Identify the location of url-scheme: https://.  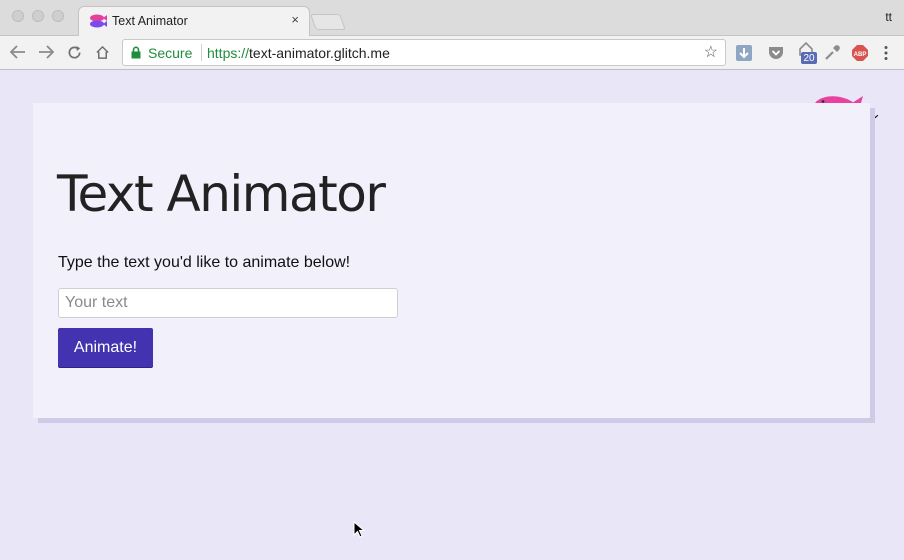
(228, 53).